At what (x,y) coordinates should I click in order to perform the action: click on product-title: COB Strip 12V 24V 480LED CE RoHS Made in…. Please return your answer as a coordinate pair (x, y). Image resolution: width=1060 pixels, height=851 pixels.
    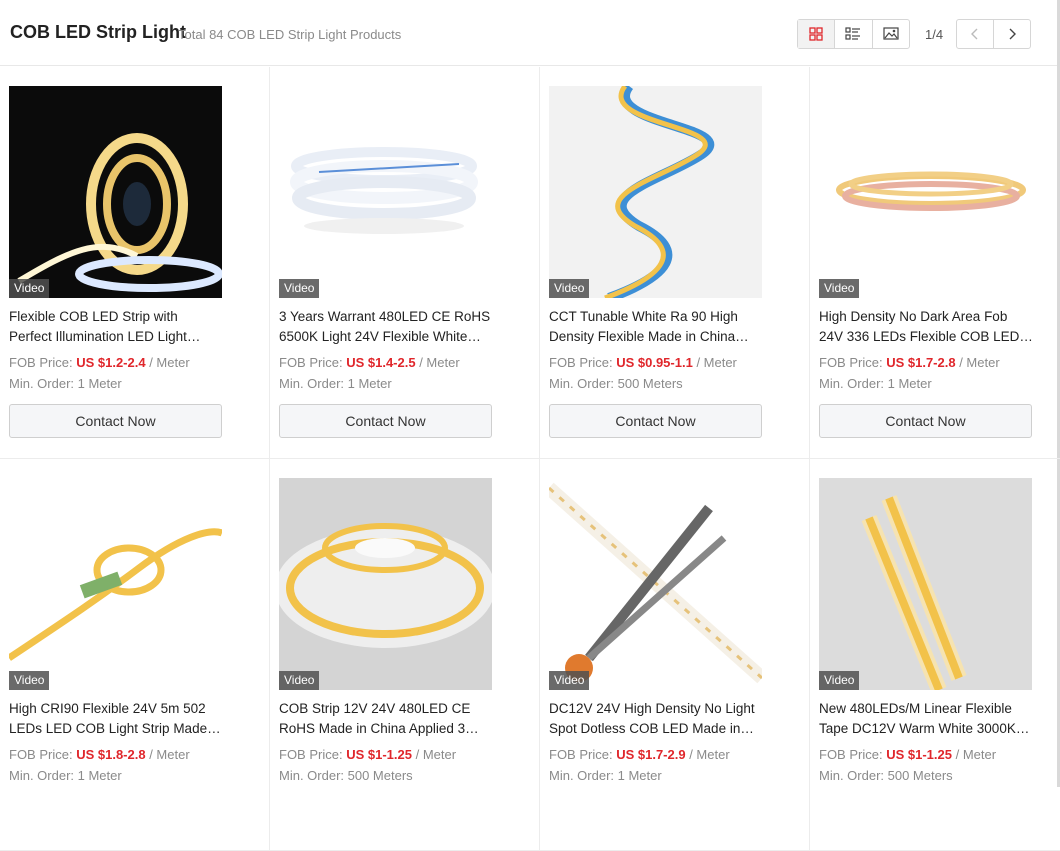
    Looking at the image, I should click on (386, 719).